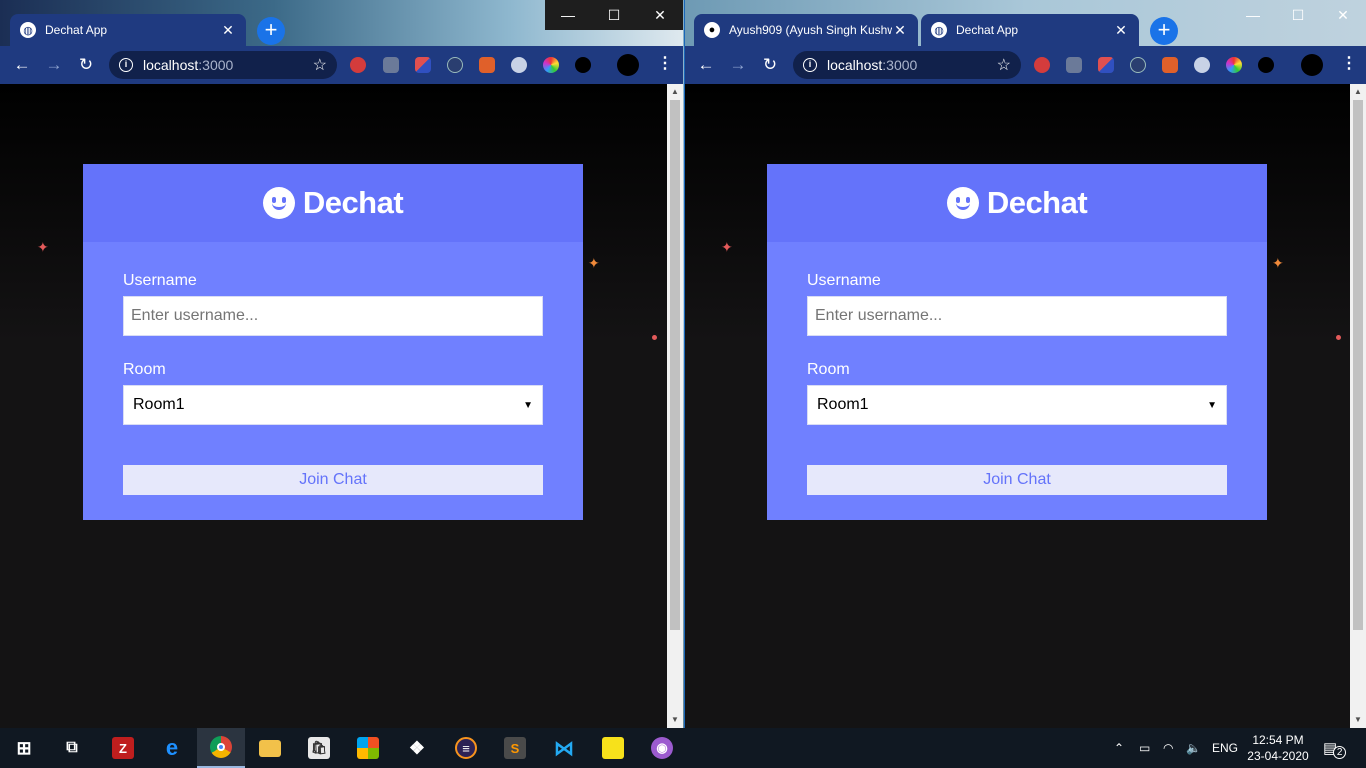  Describe the element at coordinates (28, 30) in the screenshot. I see `globe-icon: ◍` at that location.